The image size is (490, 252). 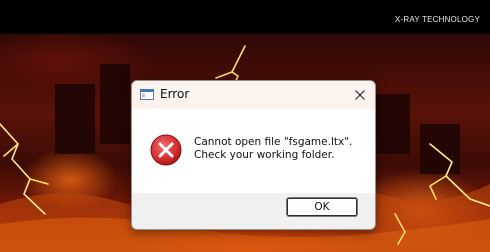 I want to click on close-icon, so click(x=360, y=95).